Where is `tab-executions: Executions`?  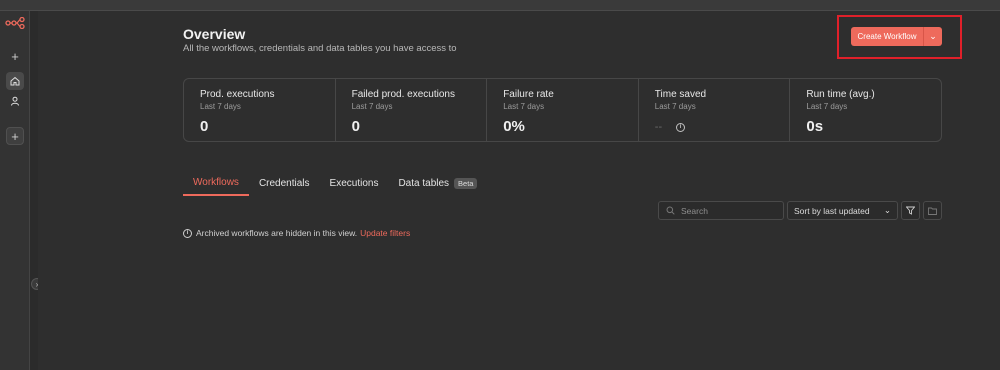 tab-executions: Executions is located at coordinates (354, 186).